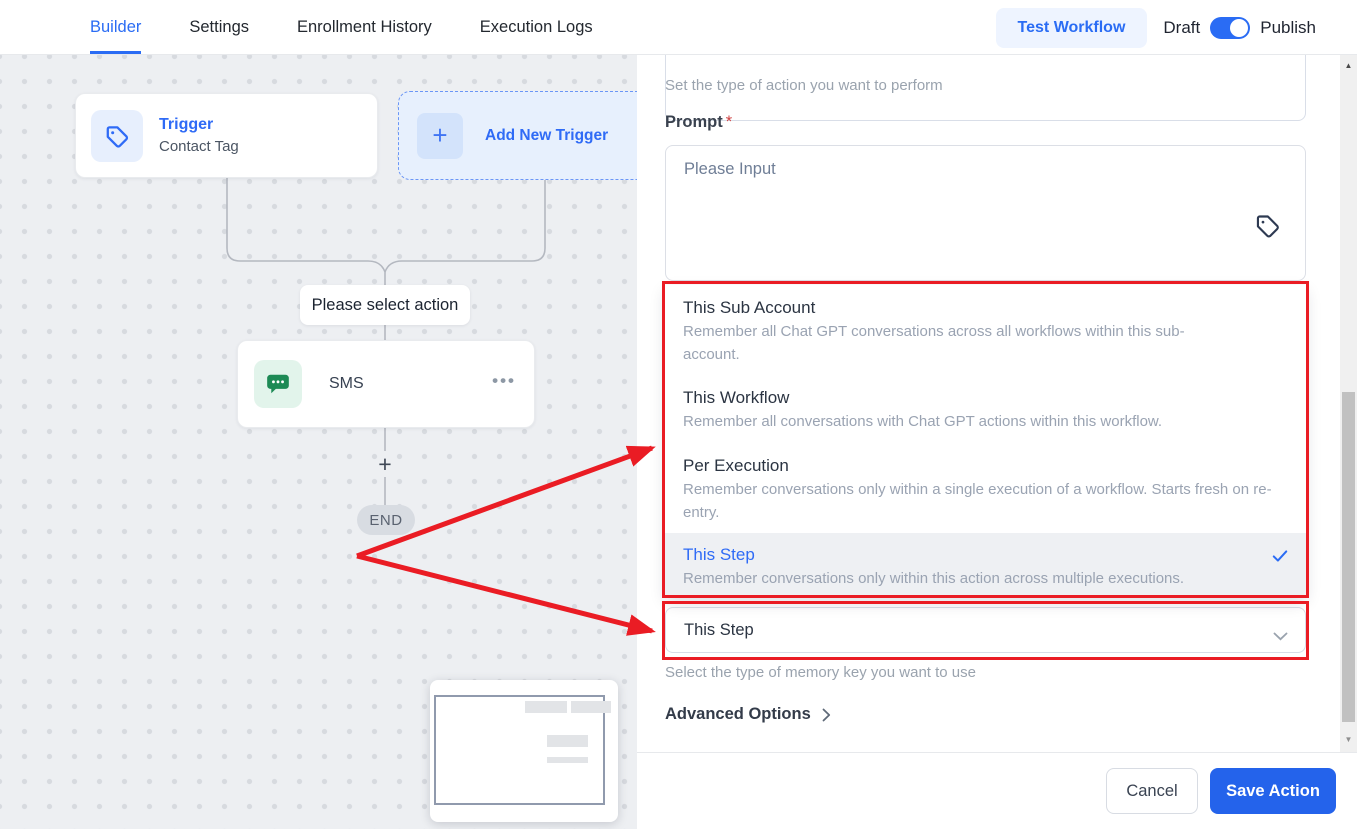 Image resolution: width=1357 pixels, height=829 pixels. I want to click on save-action-button: Save Action, so click(1273, 791).